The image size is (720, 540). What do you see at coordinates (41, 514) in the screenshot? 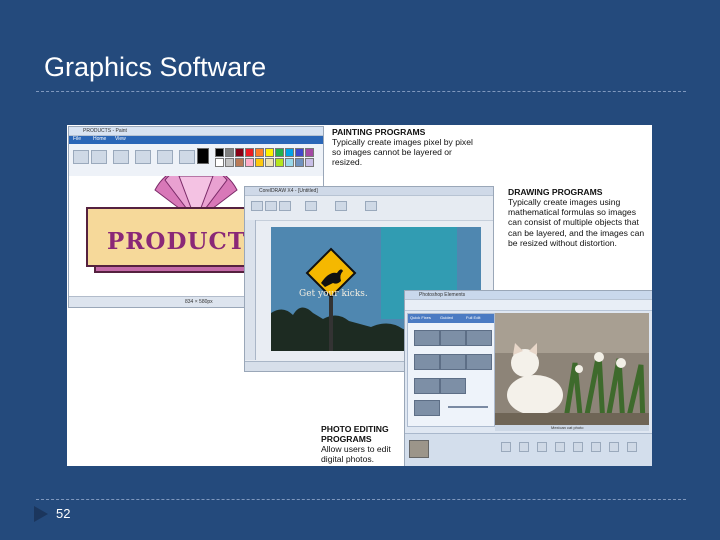
I see `footer-arrow-icon` at bounding box center [41, 514].